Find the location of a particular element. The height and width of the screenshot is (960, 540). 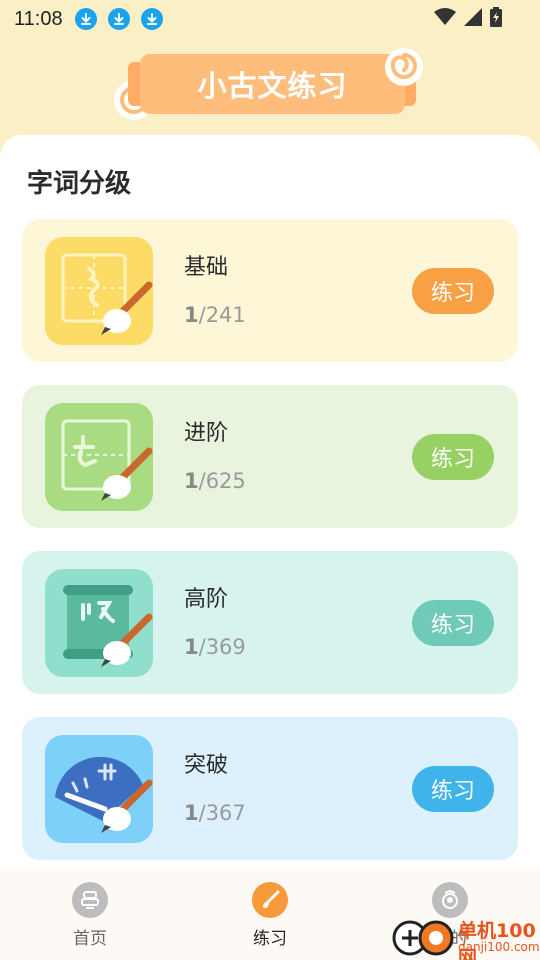

level-name: 基础 is located at coordinates (206, 267).